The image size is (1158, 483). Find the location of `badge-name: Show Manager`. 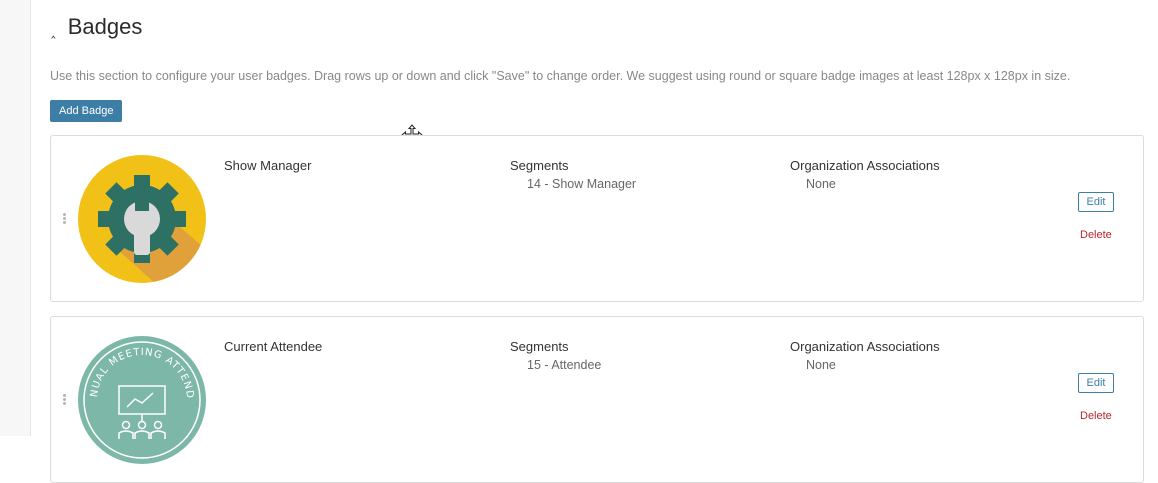

badge-name: Show Manager is located at coordinates (268, 165).